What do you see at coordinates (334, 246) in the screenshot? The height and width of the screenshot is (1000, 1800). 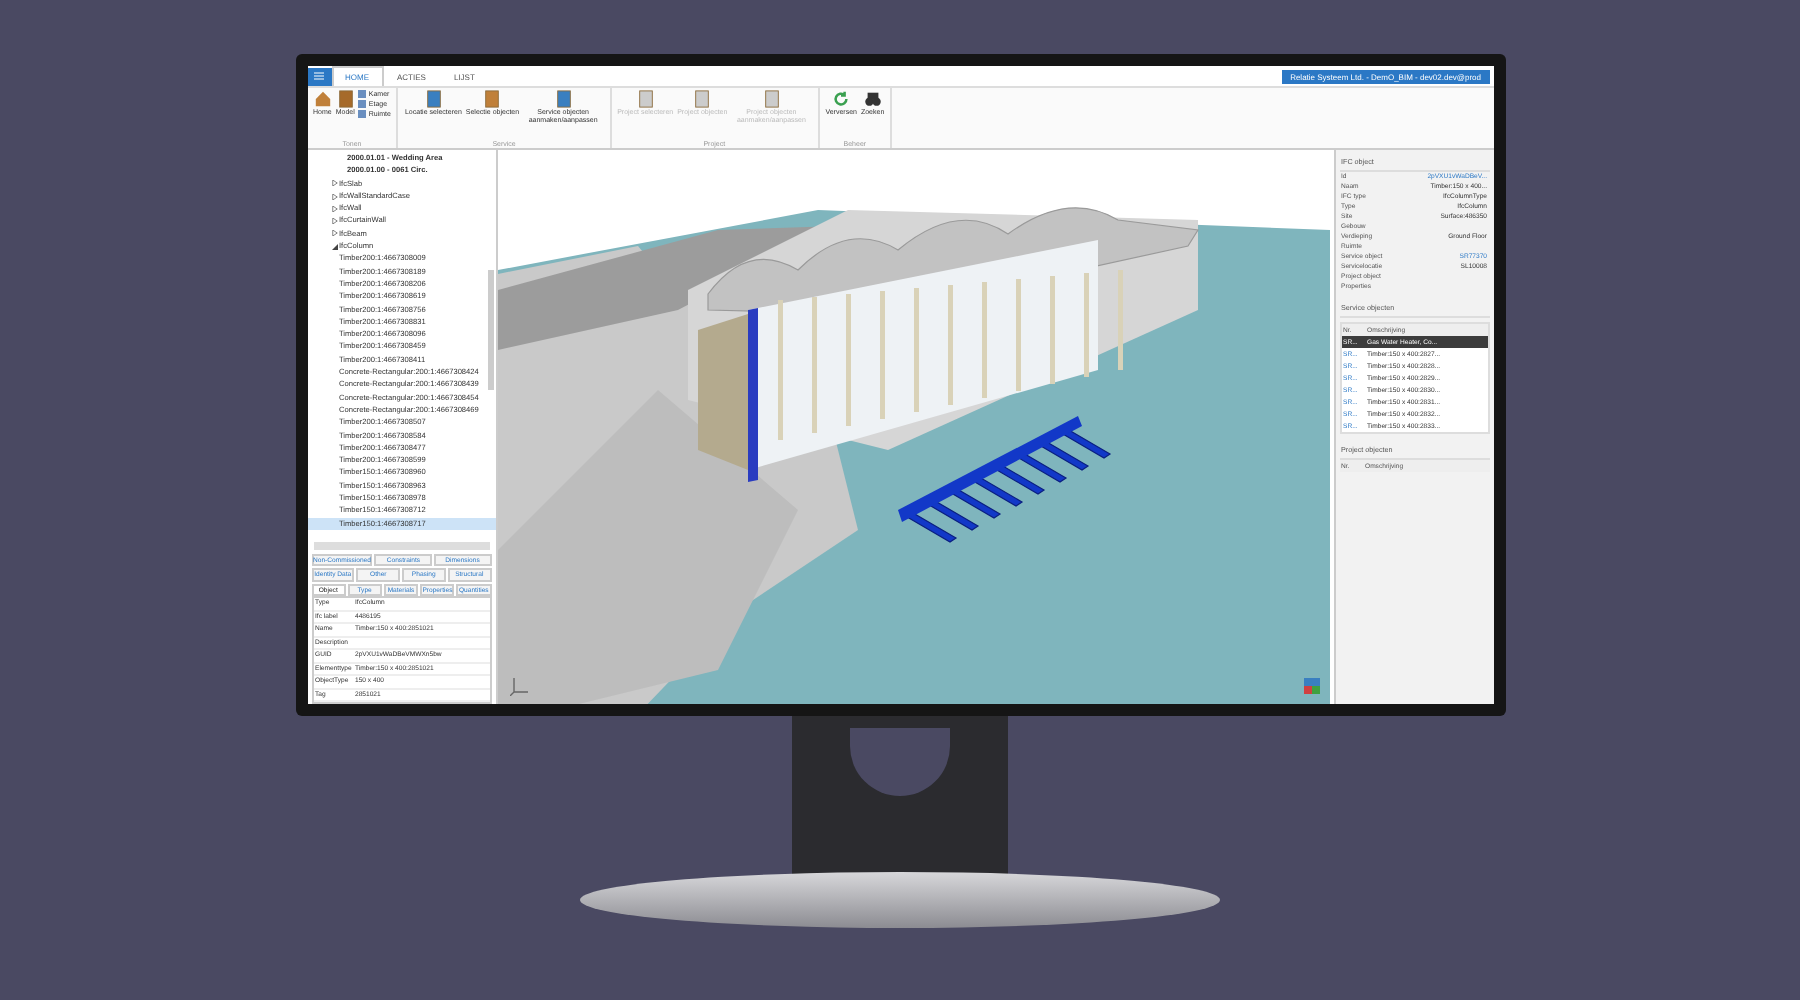 I see `collapse-arrow-icon` at bounding box center [334, 246].